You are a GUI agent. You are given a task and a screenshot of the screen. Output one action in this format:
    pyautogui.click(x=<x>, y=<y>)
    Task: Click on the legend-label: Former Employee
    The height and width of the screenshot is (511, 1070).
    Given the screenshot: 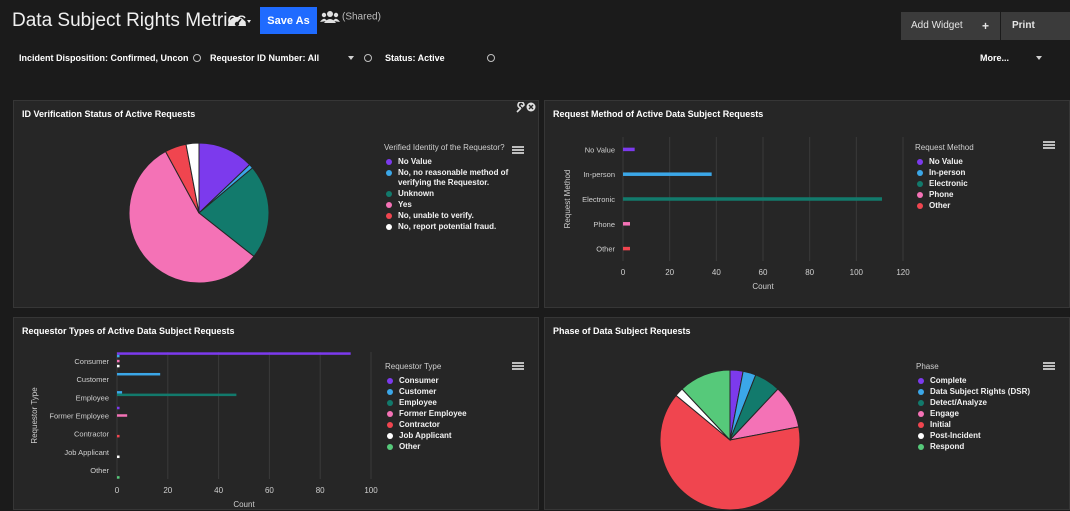 What is the action you would take?
    pyautogui.click(x=433, y=413)
    